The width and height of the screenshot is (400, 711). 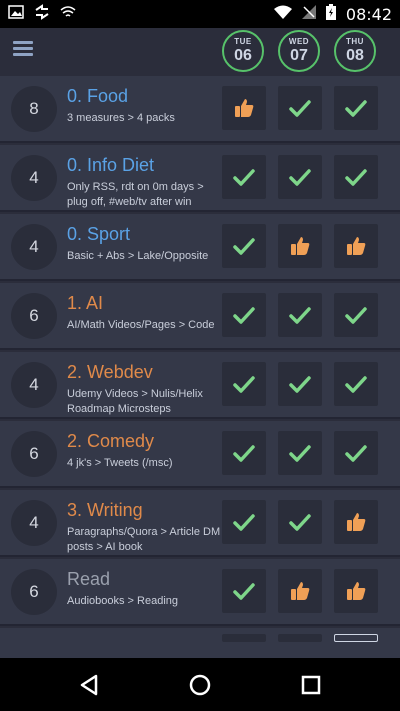 I want to click on day-header-wed: WED 07, so click(x=299, y=51).